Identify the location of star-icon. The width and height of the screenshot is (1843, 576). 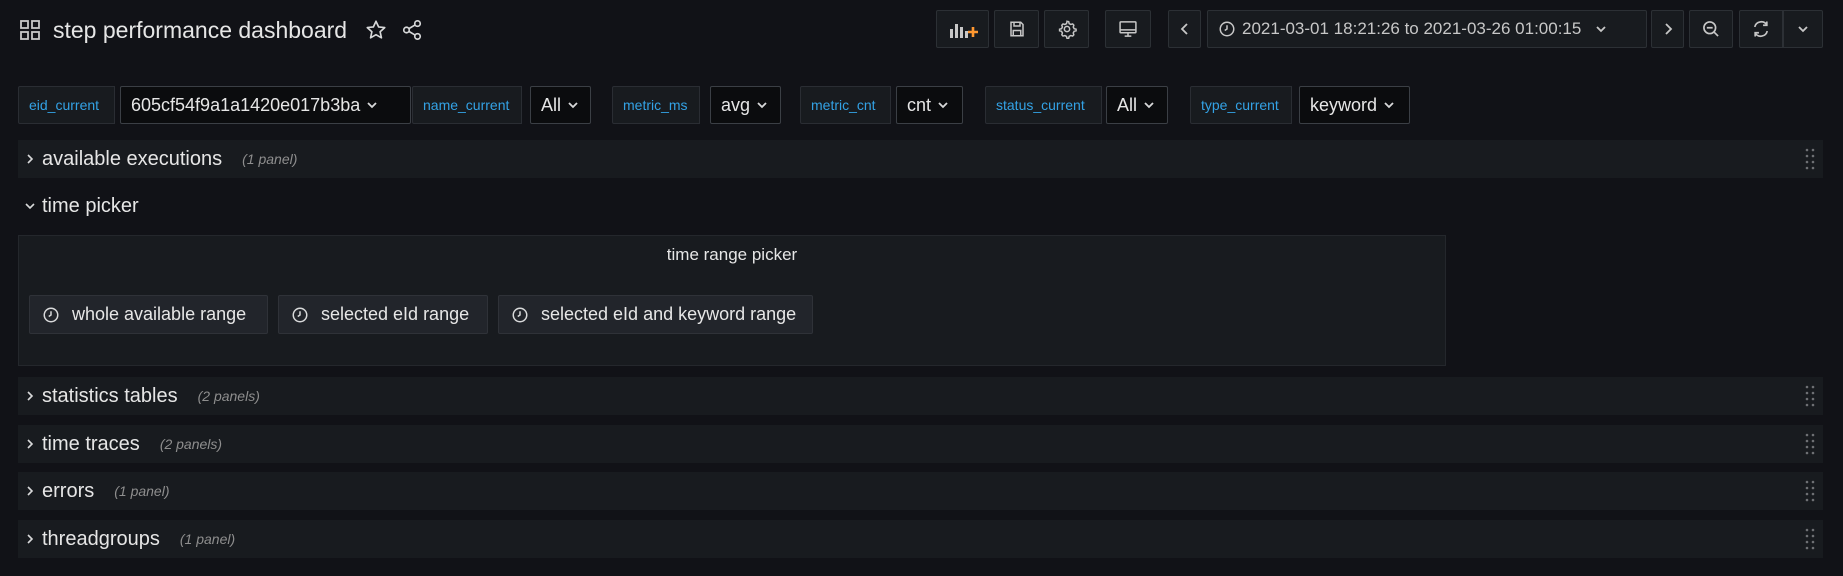
(376, 30).